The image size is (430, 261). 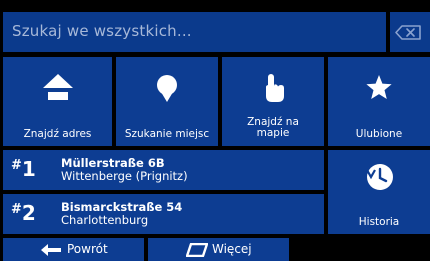 I want to click on backspace-icon, so click(x=408, y=32).